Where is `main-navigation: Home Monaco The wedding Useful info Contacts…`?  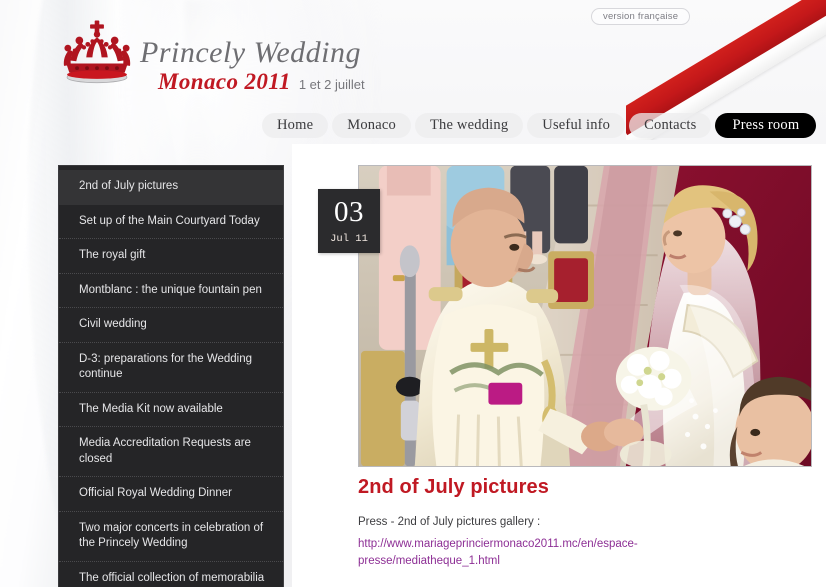 main-navigation: Home Monaco The wedding Useful info Contacts… is located at coordinates (539, 125).